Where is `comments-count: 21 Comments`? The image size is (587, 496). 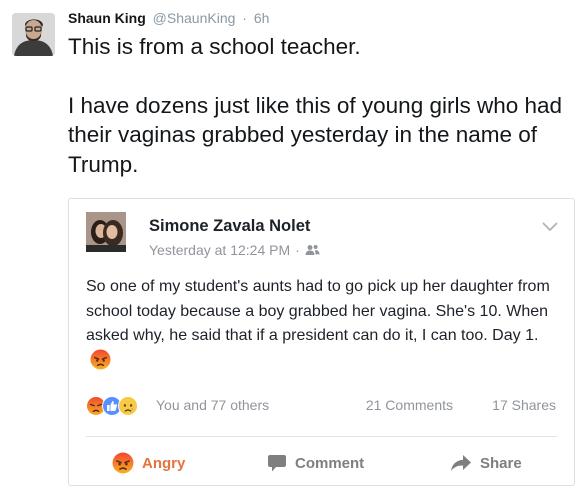
comments-count: 21 Comments is located at coordinates (409, 405).